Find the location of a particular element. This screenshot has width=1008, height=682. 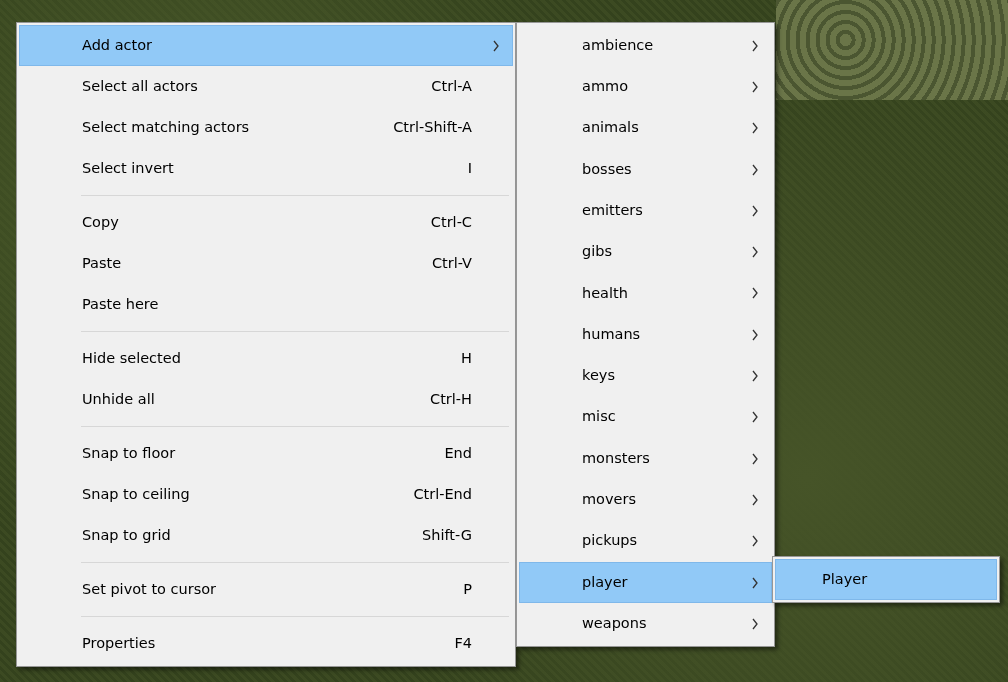

menu-item-label: pickups is located at coordinates (610, 541).